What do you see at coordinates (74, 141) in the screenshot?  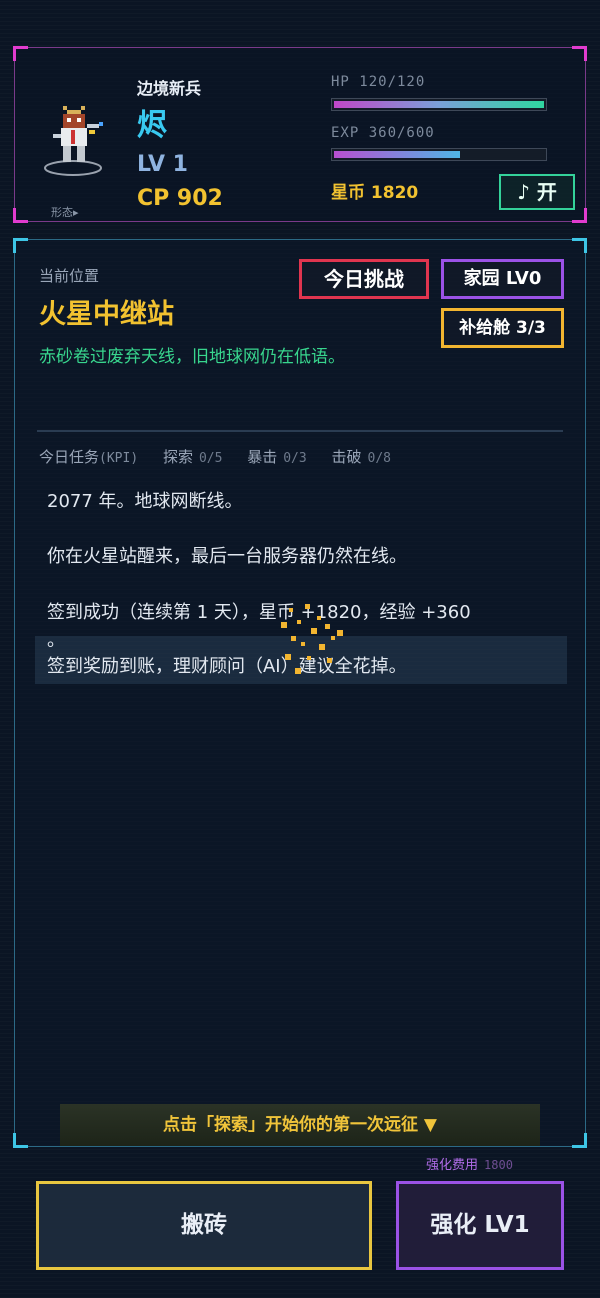 I see `player-avatar-icon` at bounding box center [74, 141].